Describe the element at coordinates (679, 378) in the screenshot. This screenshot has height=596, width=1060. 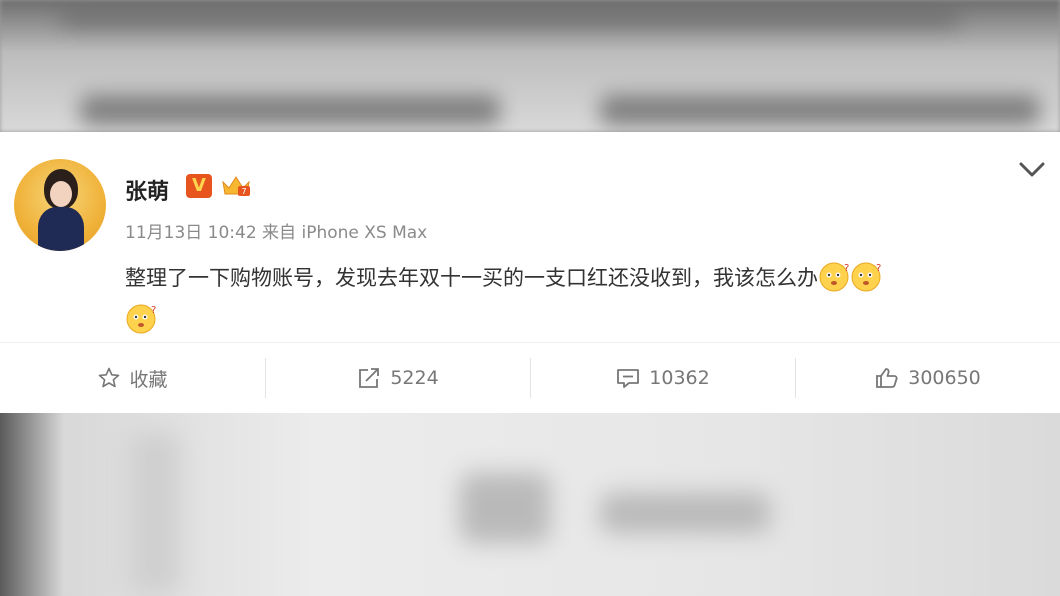
I see `comment-count: 10362` at that location.